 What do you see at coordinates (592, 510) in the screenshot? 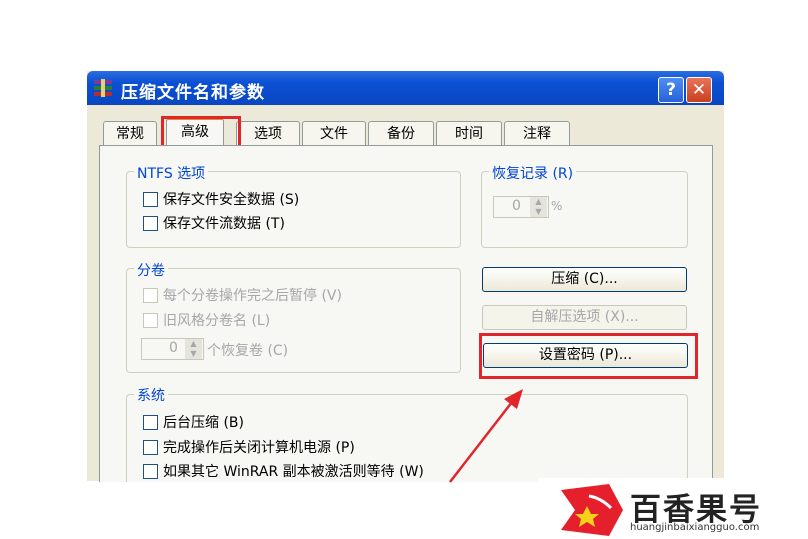
I see `watermark-logo` at bounding box center [592, 510].